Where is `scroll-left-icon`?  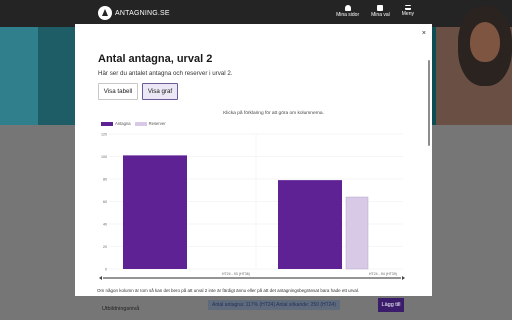 scroll-left-icon is located at coordinates (100, 278).